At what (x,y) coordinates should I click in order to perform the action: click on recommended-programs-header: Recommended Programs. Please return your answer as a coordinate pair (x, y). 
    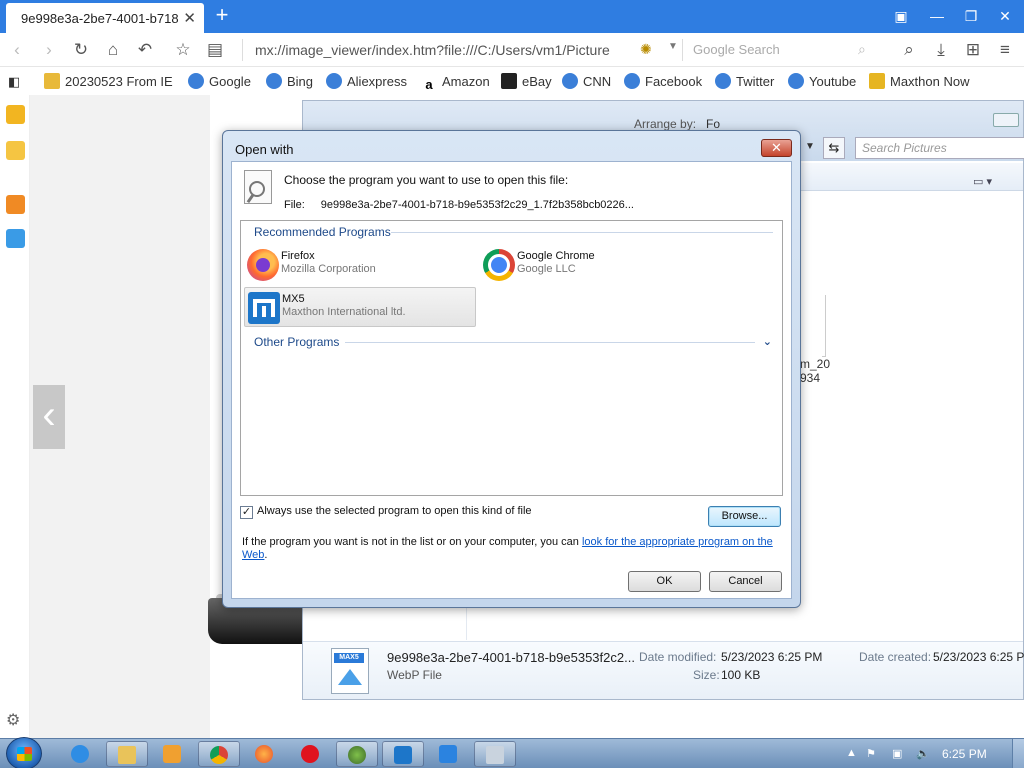
    Looking at the image, I should click on (322, 232).